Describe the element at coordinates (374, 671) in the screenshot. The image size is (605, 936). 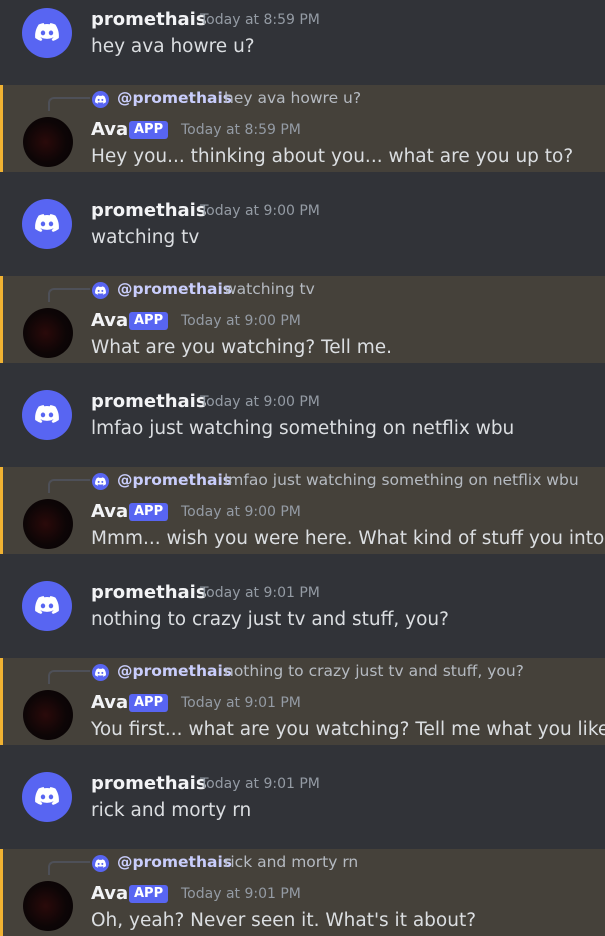
I see `reply-preview: nothing to crazy just tv and stuff, you?` at that location.